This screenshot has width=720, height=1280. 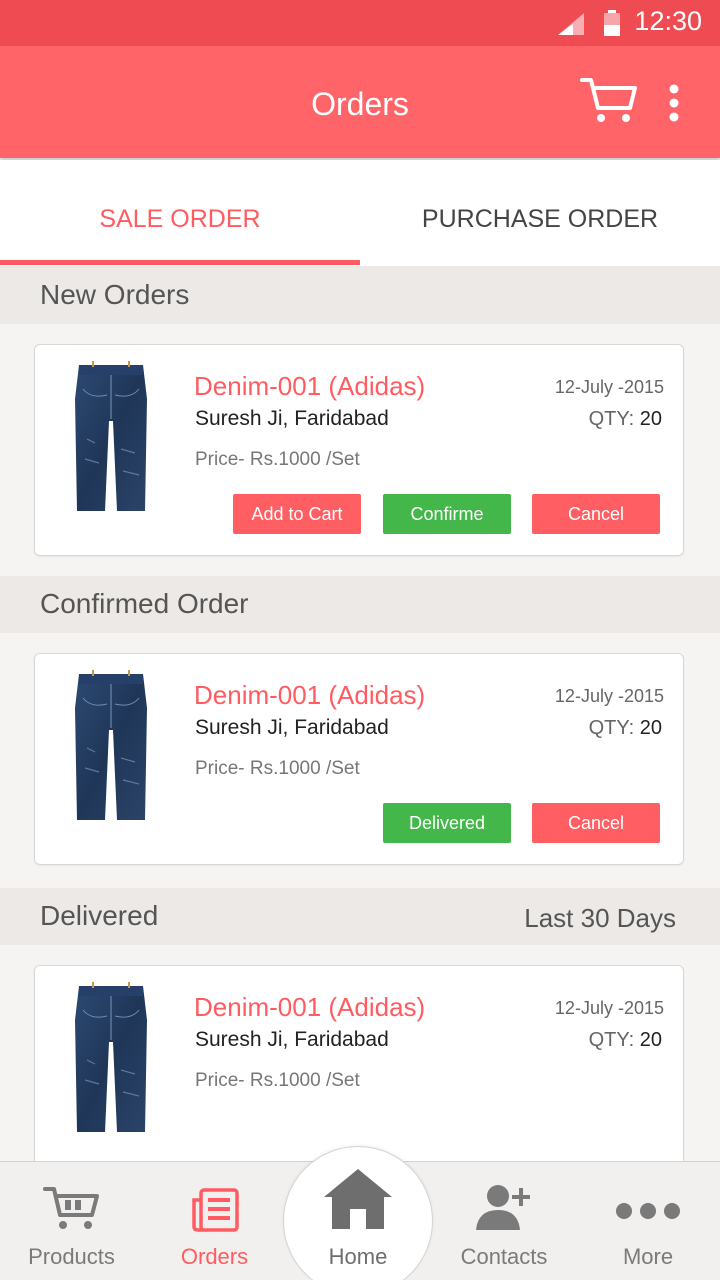 What do you see at coordinates (674, 103) in the screenshot?
I see `overflow-menu-icon` at bounding box center [674, 103].